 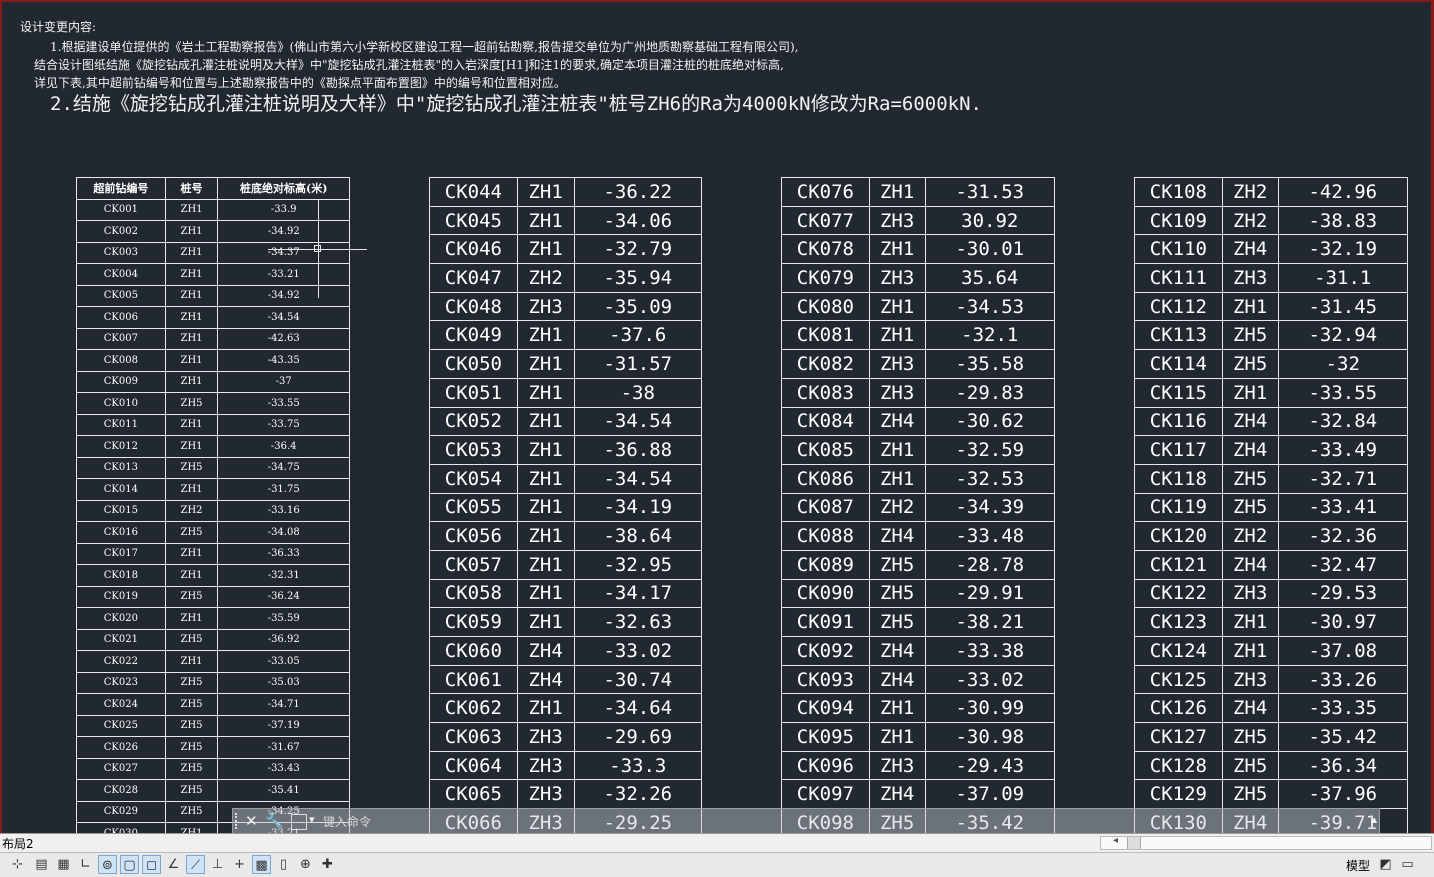 I want to click on grid-display-icon: ▦, so click(x=63, y=864).